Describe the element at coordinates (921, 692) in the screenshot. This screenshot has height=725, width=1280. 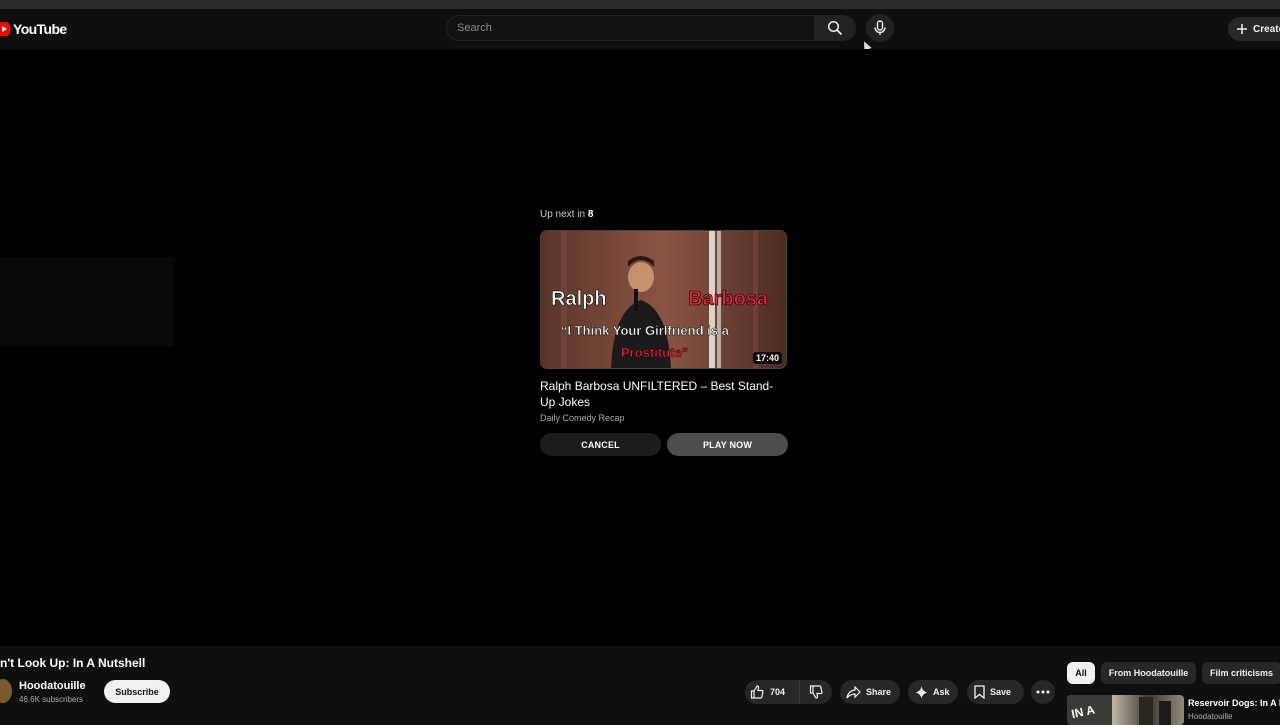
I see `sparkle-icon` at that location.